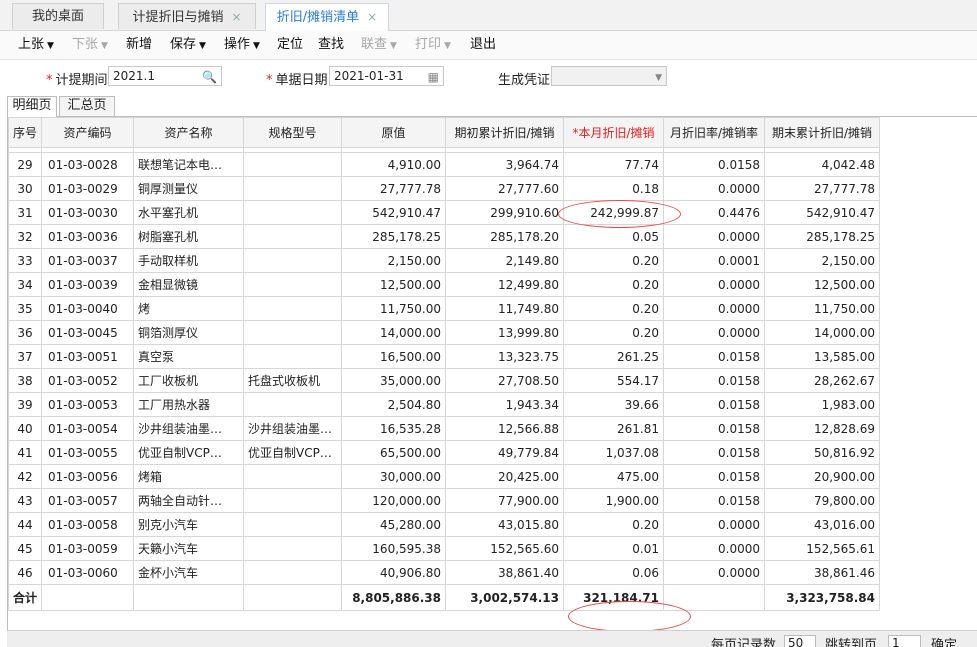 This screenshot has height=647, width=977. What do you see at coordinates (505, 236) in the screenshot?
I see `table-cell: 285,178.20` at bounding box center [505, 236].